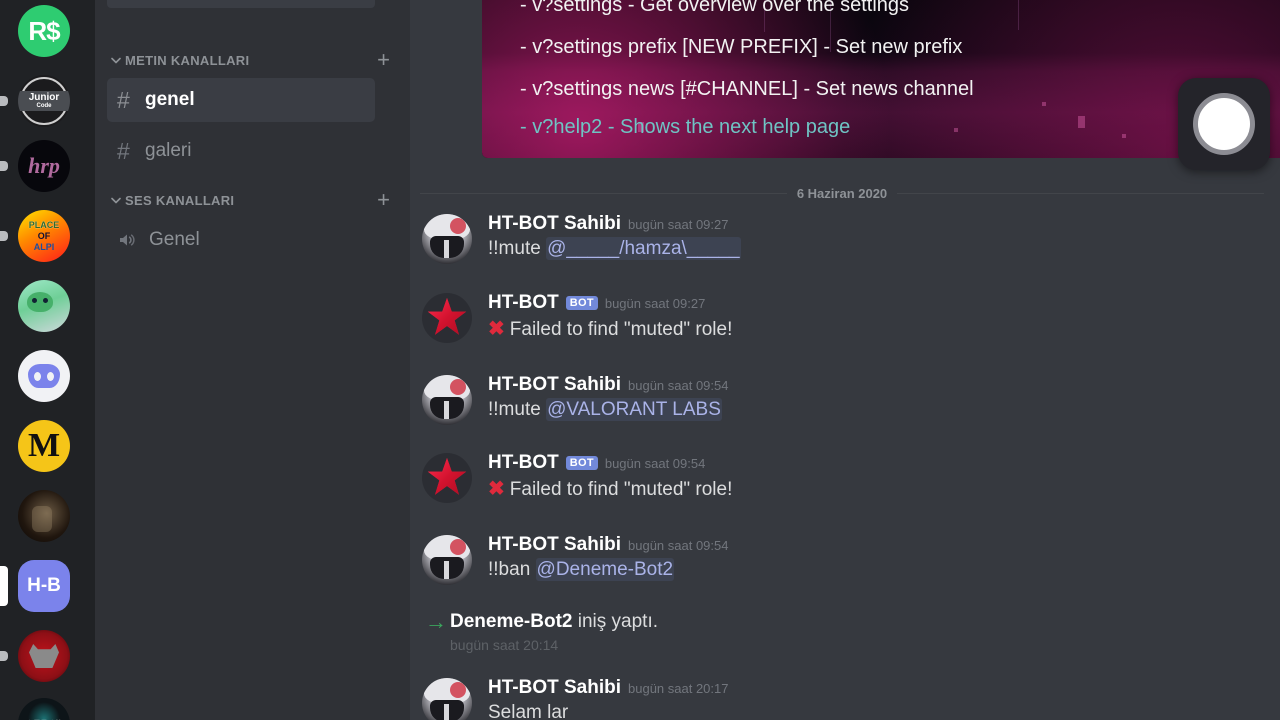  Describe the element at coordinates (884, 699) in the screenshot. I see `message-body: HT-BOT Sahibi bugün saat 20:17 Selam lar` at that location.